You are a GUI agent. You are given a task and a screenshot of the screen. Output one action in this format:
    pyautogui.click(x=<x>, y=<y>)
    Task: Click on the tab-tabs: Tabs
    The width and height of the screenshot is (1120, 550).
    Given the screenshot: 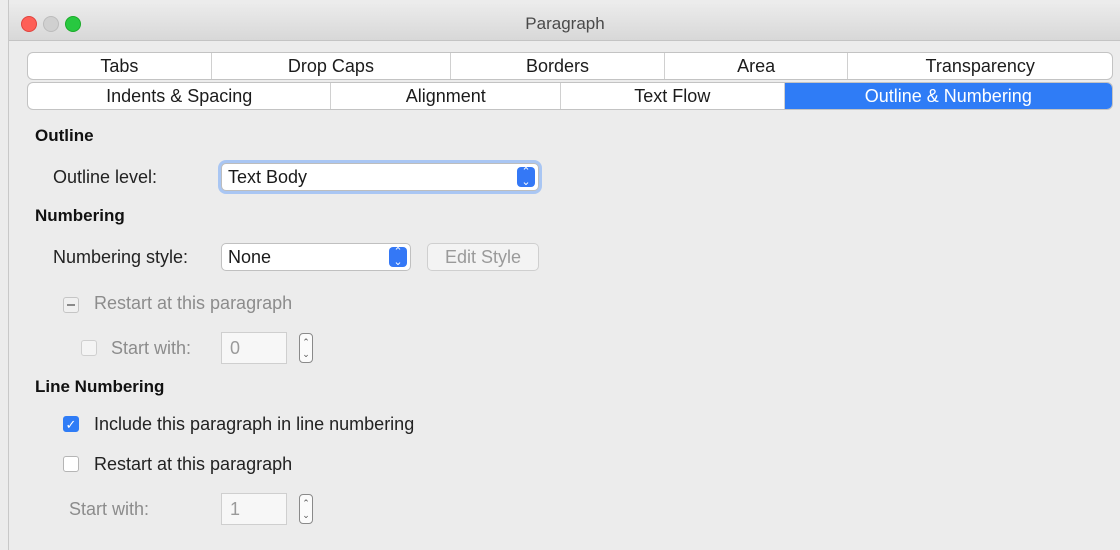 What is the action you would take?
    pyautogui.click(x=120, y=66)
    